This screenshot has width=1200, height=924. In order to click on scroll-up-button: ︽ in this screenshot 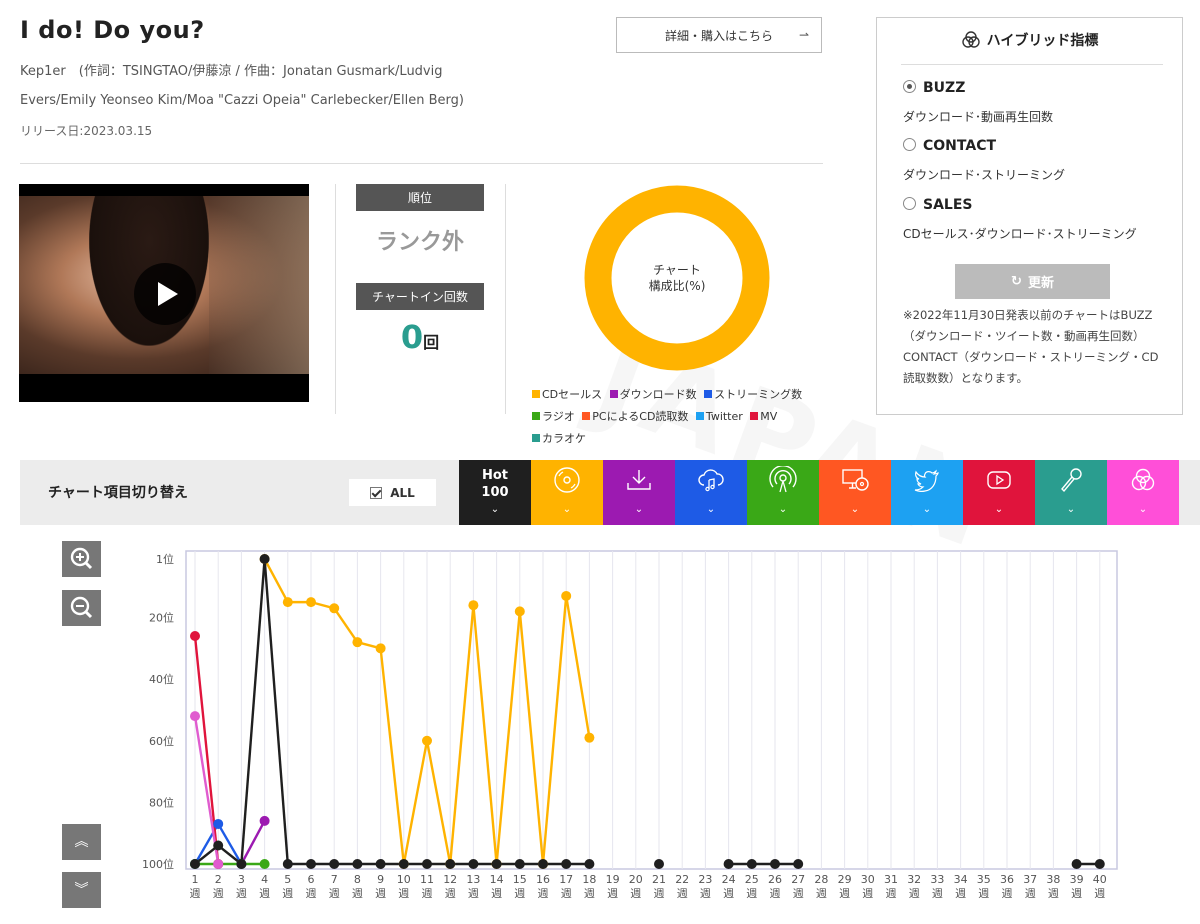, I will do `click(81, 842)`.